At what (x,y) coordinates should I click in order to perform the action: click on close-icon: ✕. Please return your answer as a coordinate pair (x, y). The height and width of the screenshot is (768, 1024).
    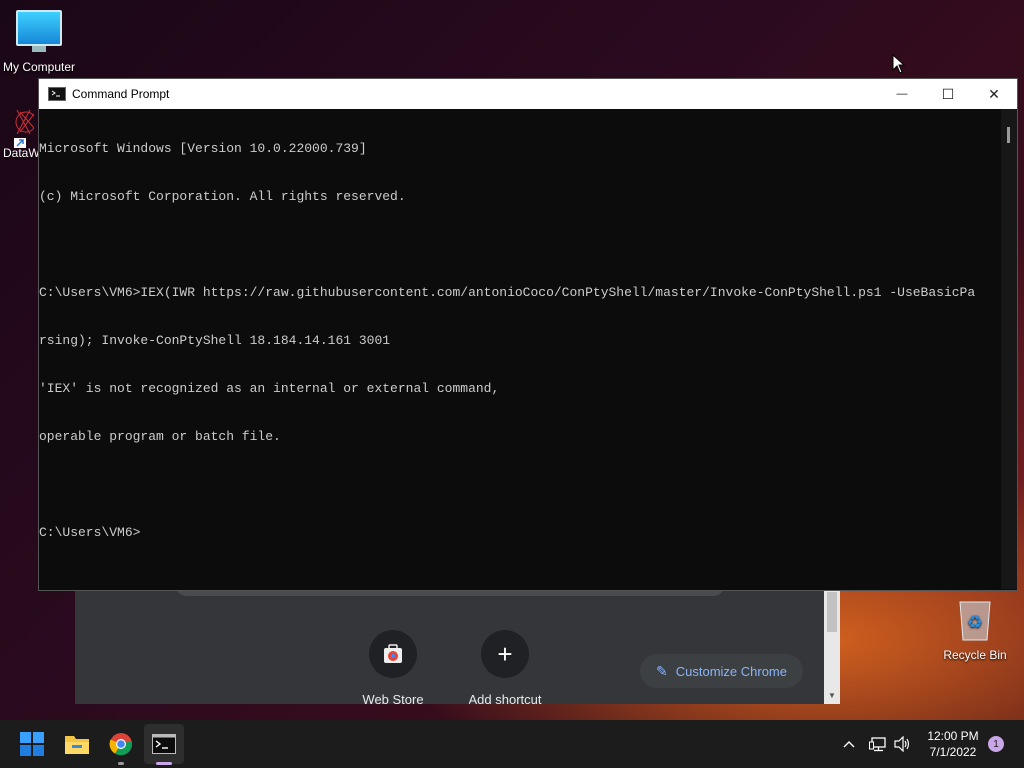
    Looking at the image, I should click on (994, 93).